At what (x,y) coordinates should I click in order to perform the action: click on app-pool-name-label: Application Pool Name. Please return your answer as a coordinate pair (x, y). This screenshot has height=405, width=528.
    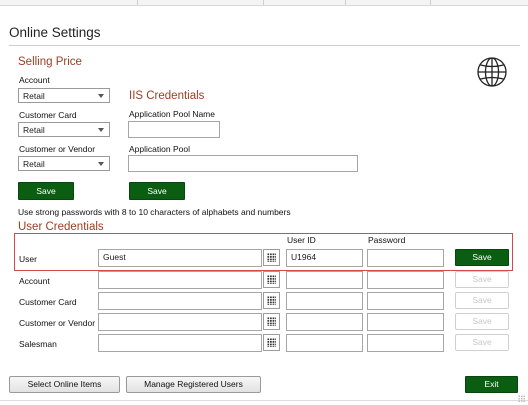
    Looking at the image, I should click on (172, 114).